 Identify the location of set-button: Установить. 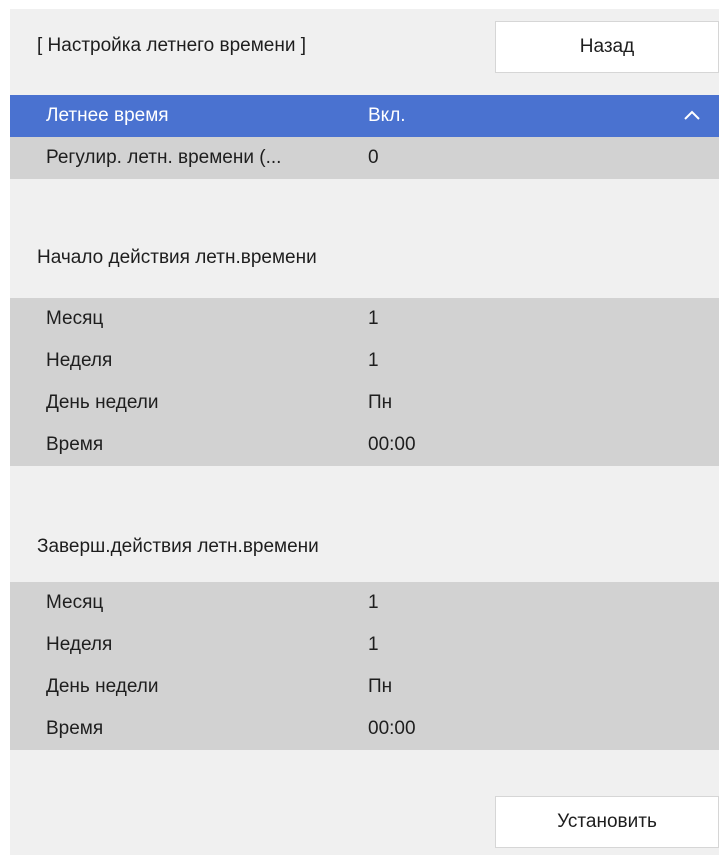
(607, 822).